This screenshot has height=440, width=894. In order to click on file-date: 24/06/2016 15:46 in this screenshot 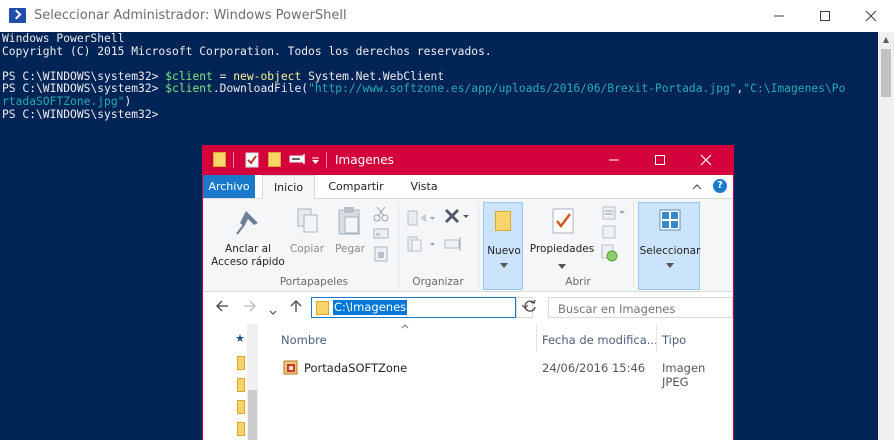, I will do `click(594, 368)`.